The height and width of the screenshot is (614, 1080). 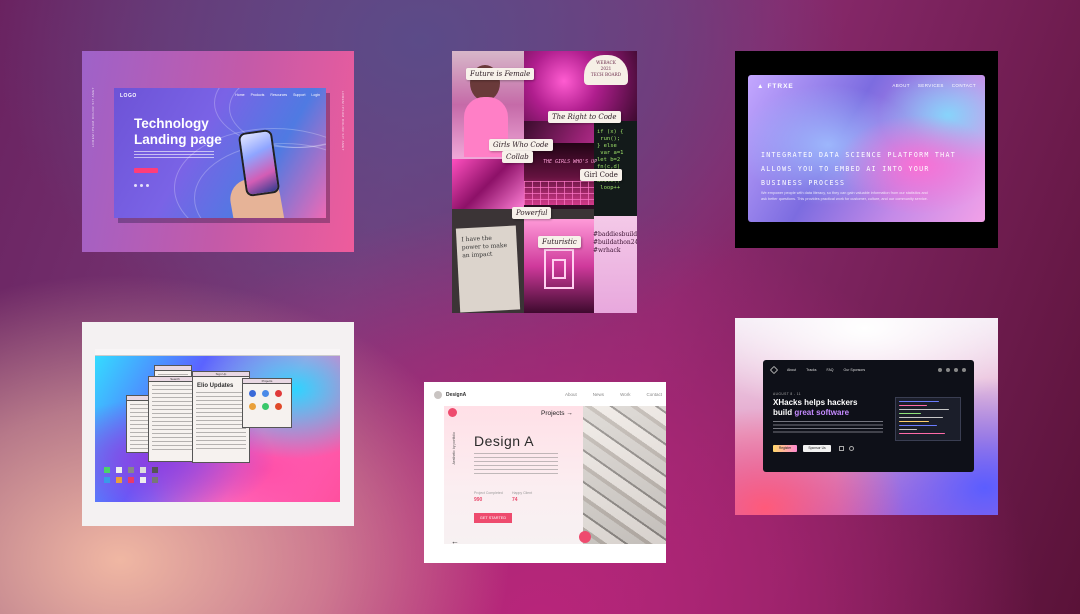 I want to click on github-icon, so click(x=851, y=448).